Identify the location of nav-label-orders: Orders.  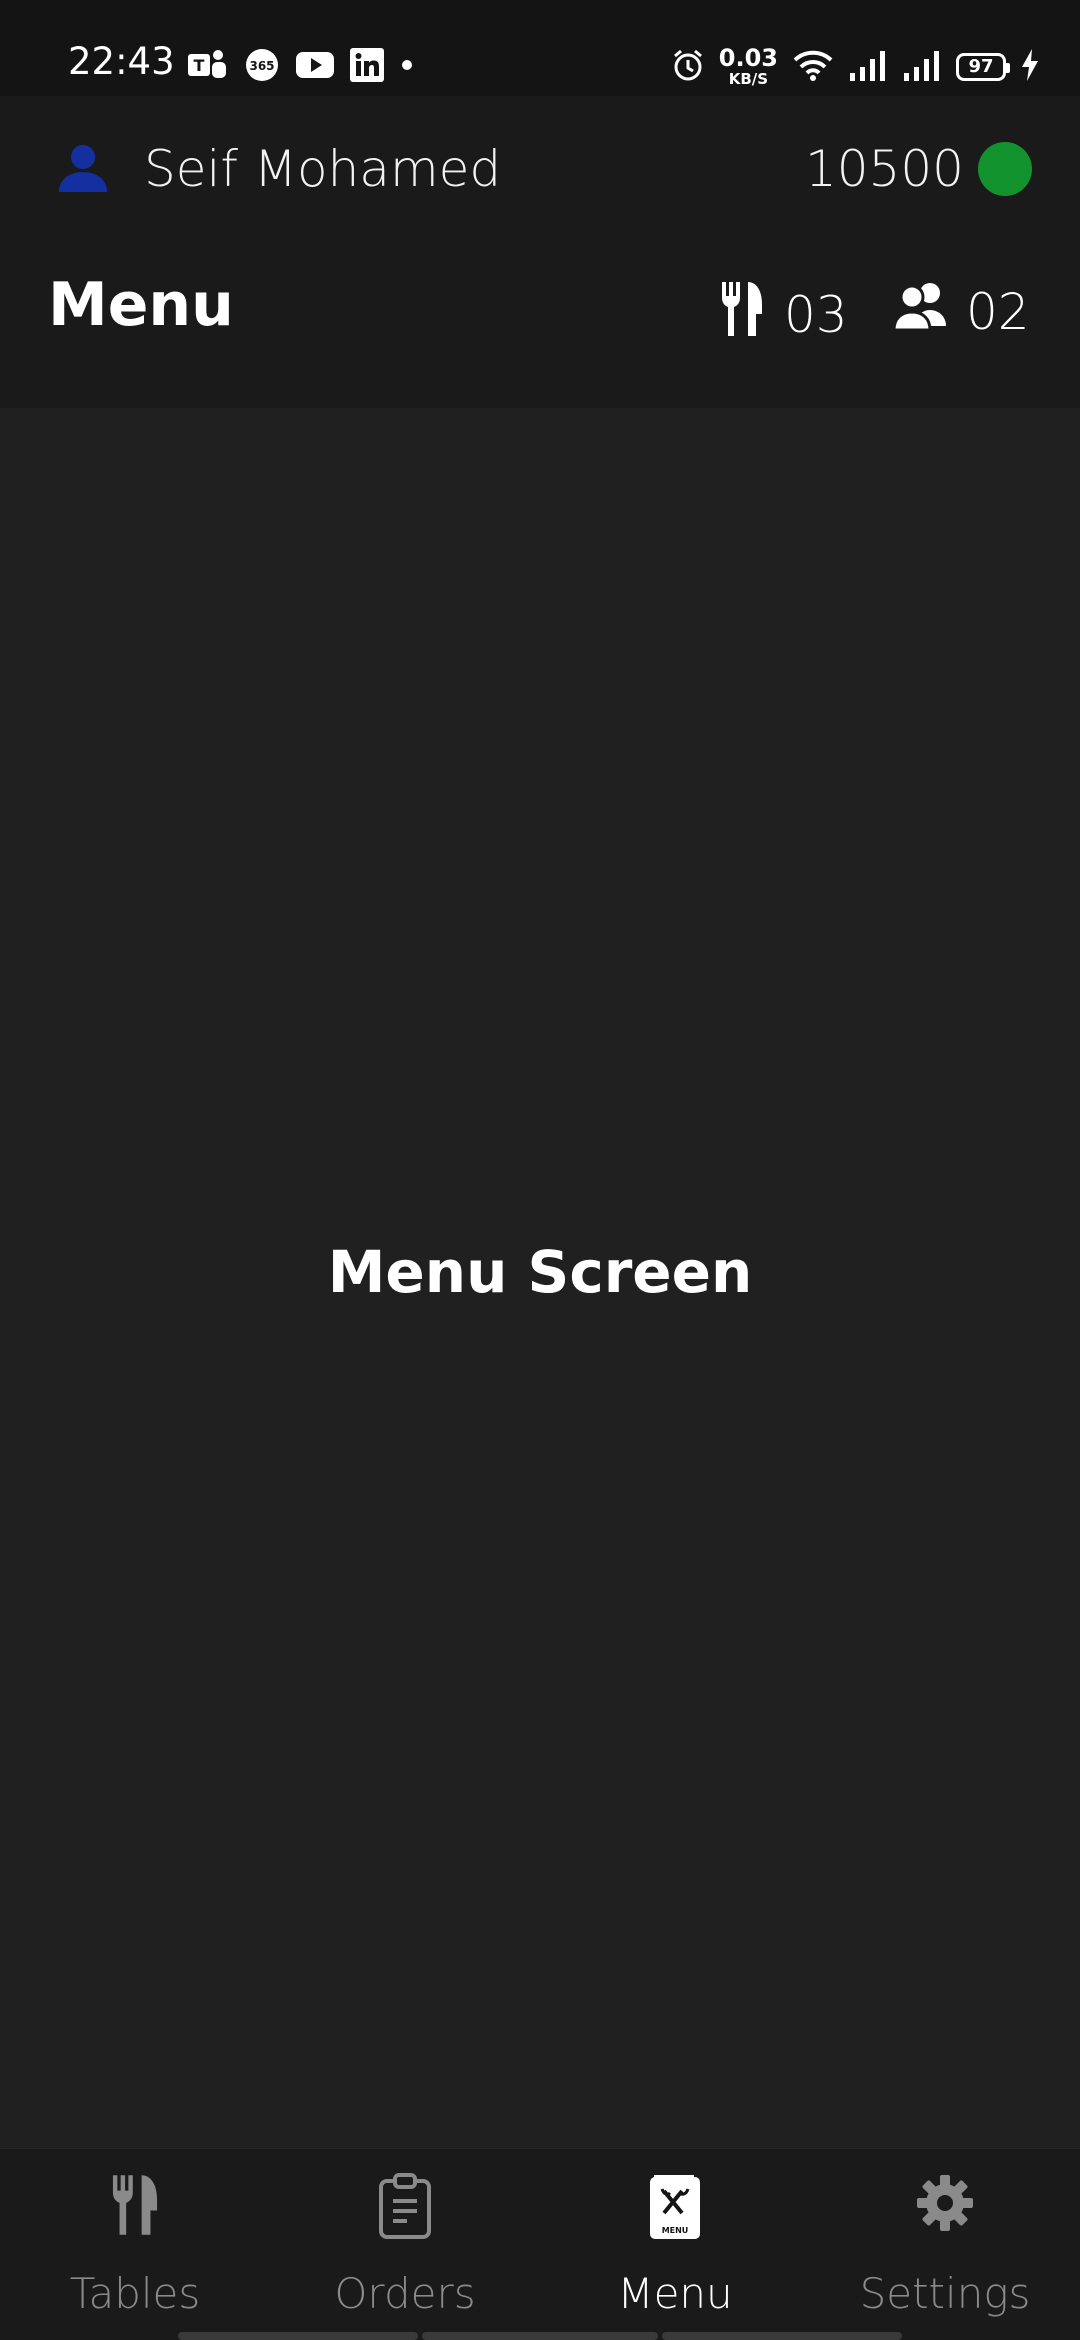
(405, 2293).